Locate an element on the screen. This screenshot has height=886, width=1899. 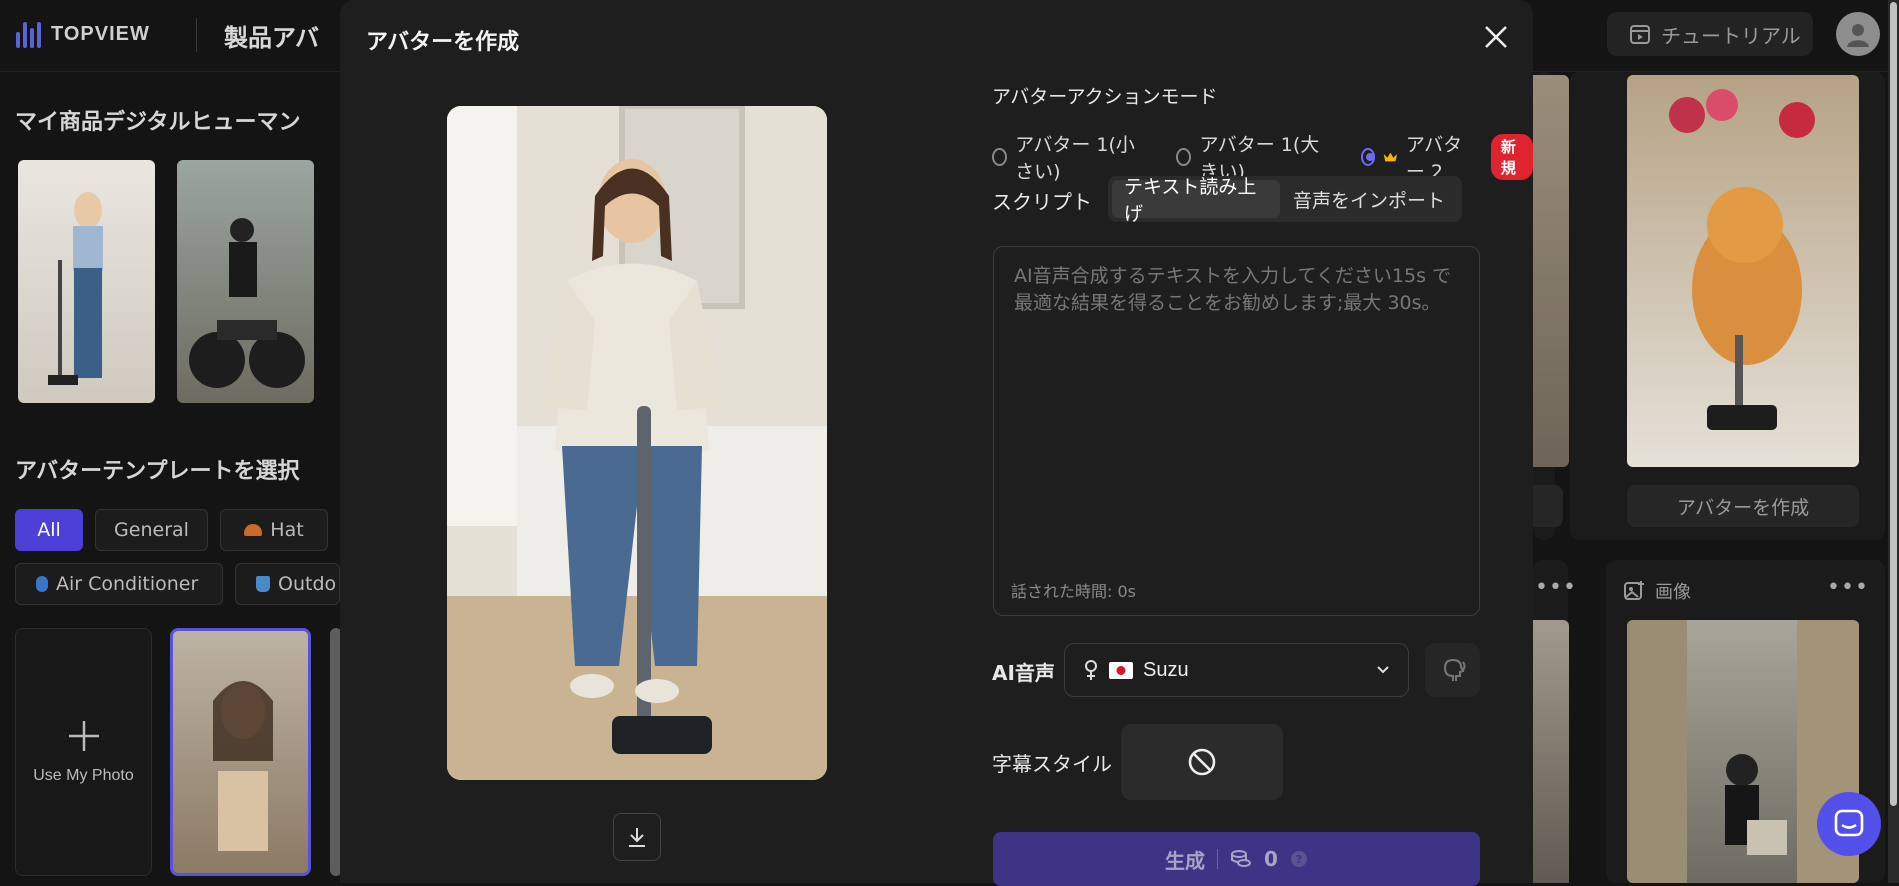
calendar-play-icon is located at coordinates (1640, 34).